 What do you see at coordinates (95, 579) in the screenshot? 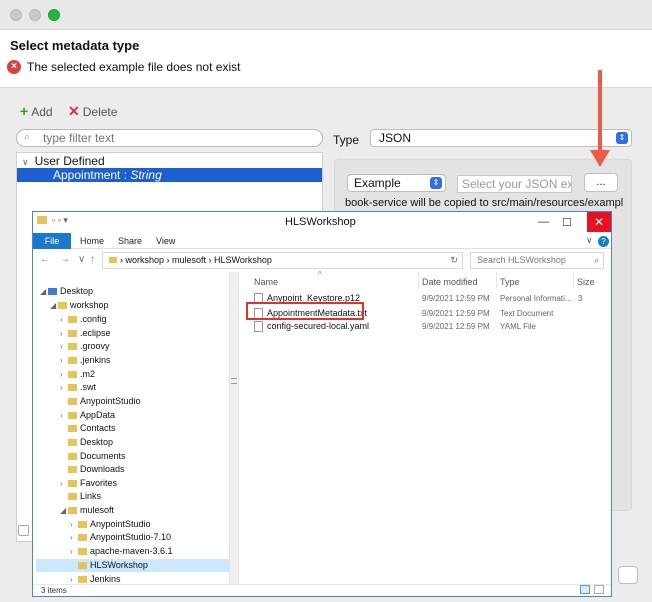
I see `nav-tree-item: › Jenkins` at bounding box center [95, 579].